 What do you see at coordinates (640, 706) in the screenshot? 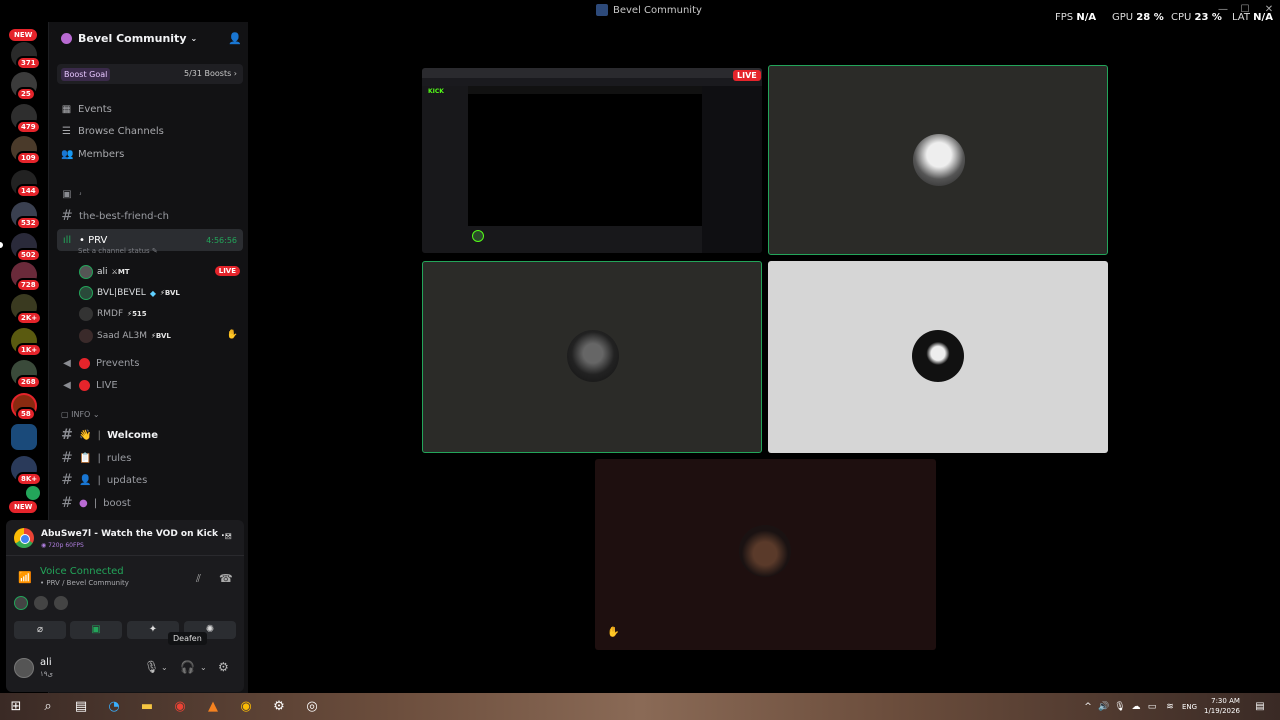
I see `windows-taskbar: ⊞ ⌕ ▤ ◔ ▬ ◉ ▲ ◉ ⚙ ◎ ^ 🔊 🎙 ☁ ▭ ≋ ▤` at bounding box center [640, 706].